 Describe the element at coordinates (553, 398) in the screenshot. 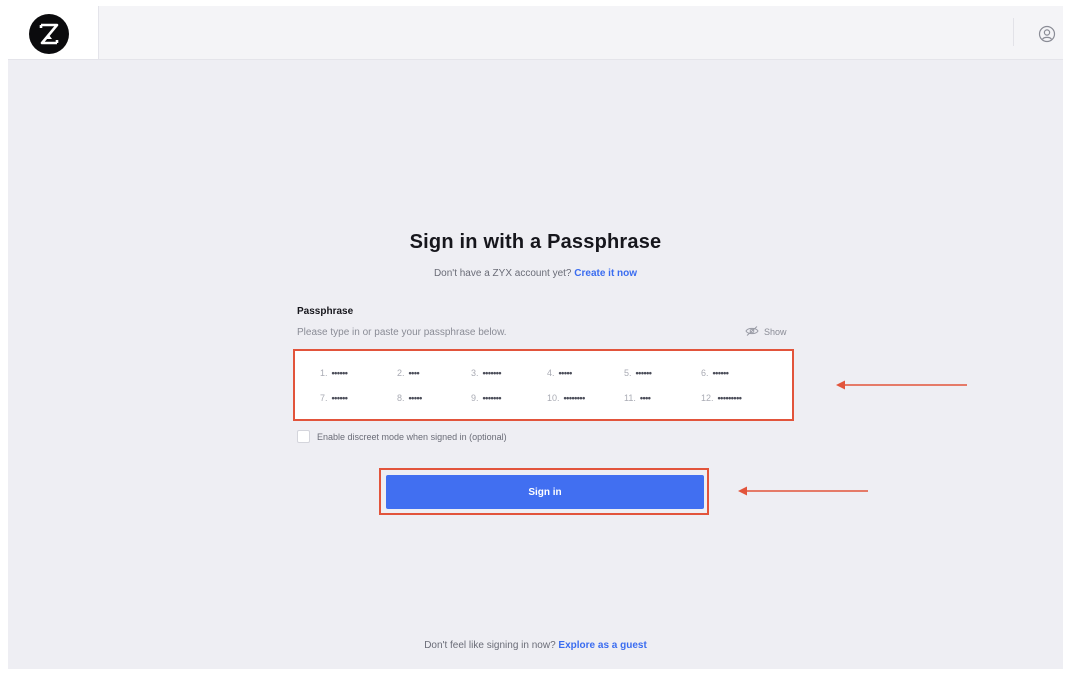

I see `word-number: 10.` at that location.